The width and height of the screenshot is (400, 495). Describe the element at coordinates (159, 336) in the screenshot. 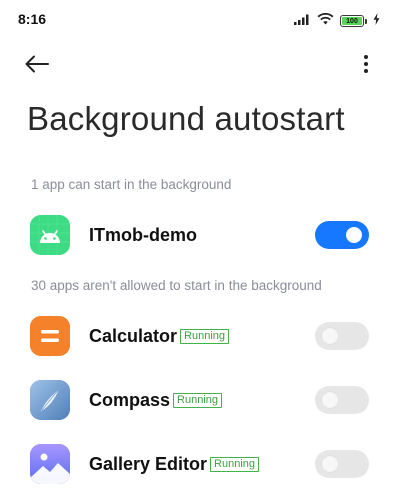

I see `app-name: Calculator Running` at that location.